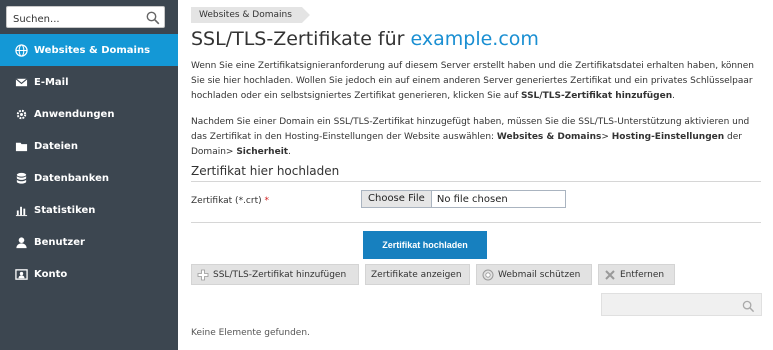  I want to click on remove-button: Entfernen, so click(636, 274).